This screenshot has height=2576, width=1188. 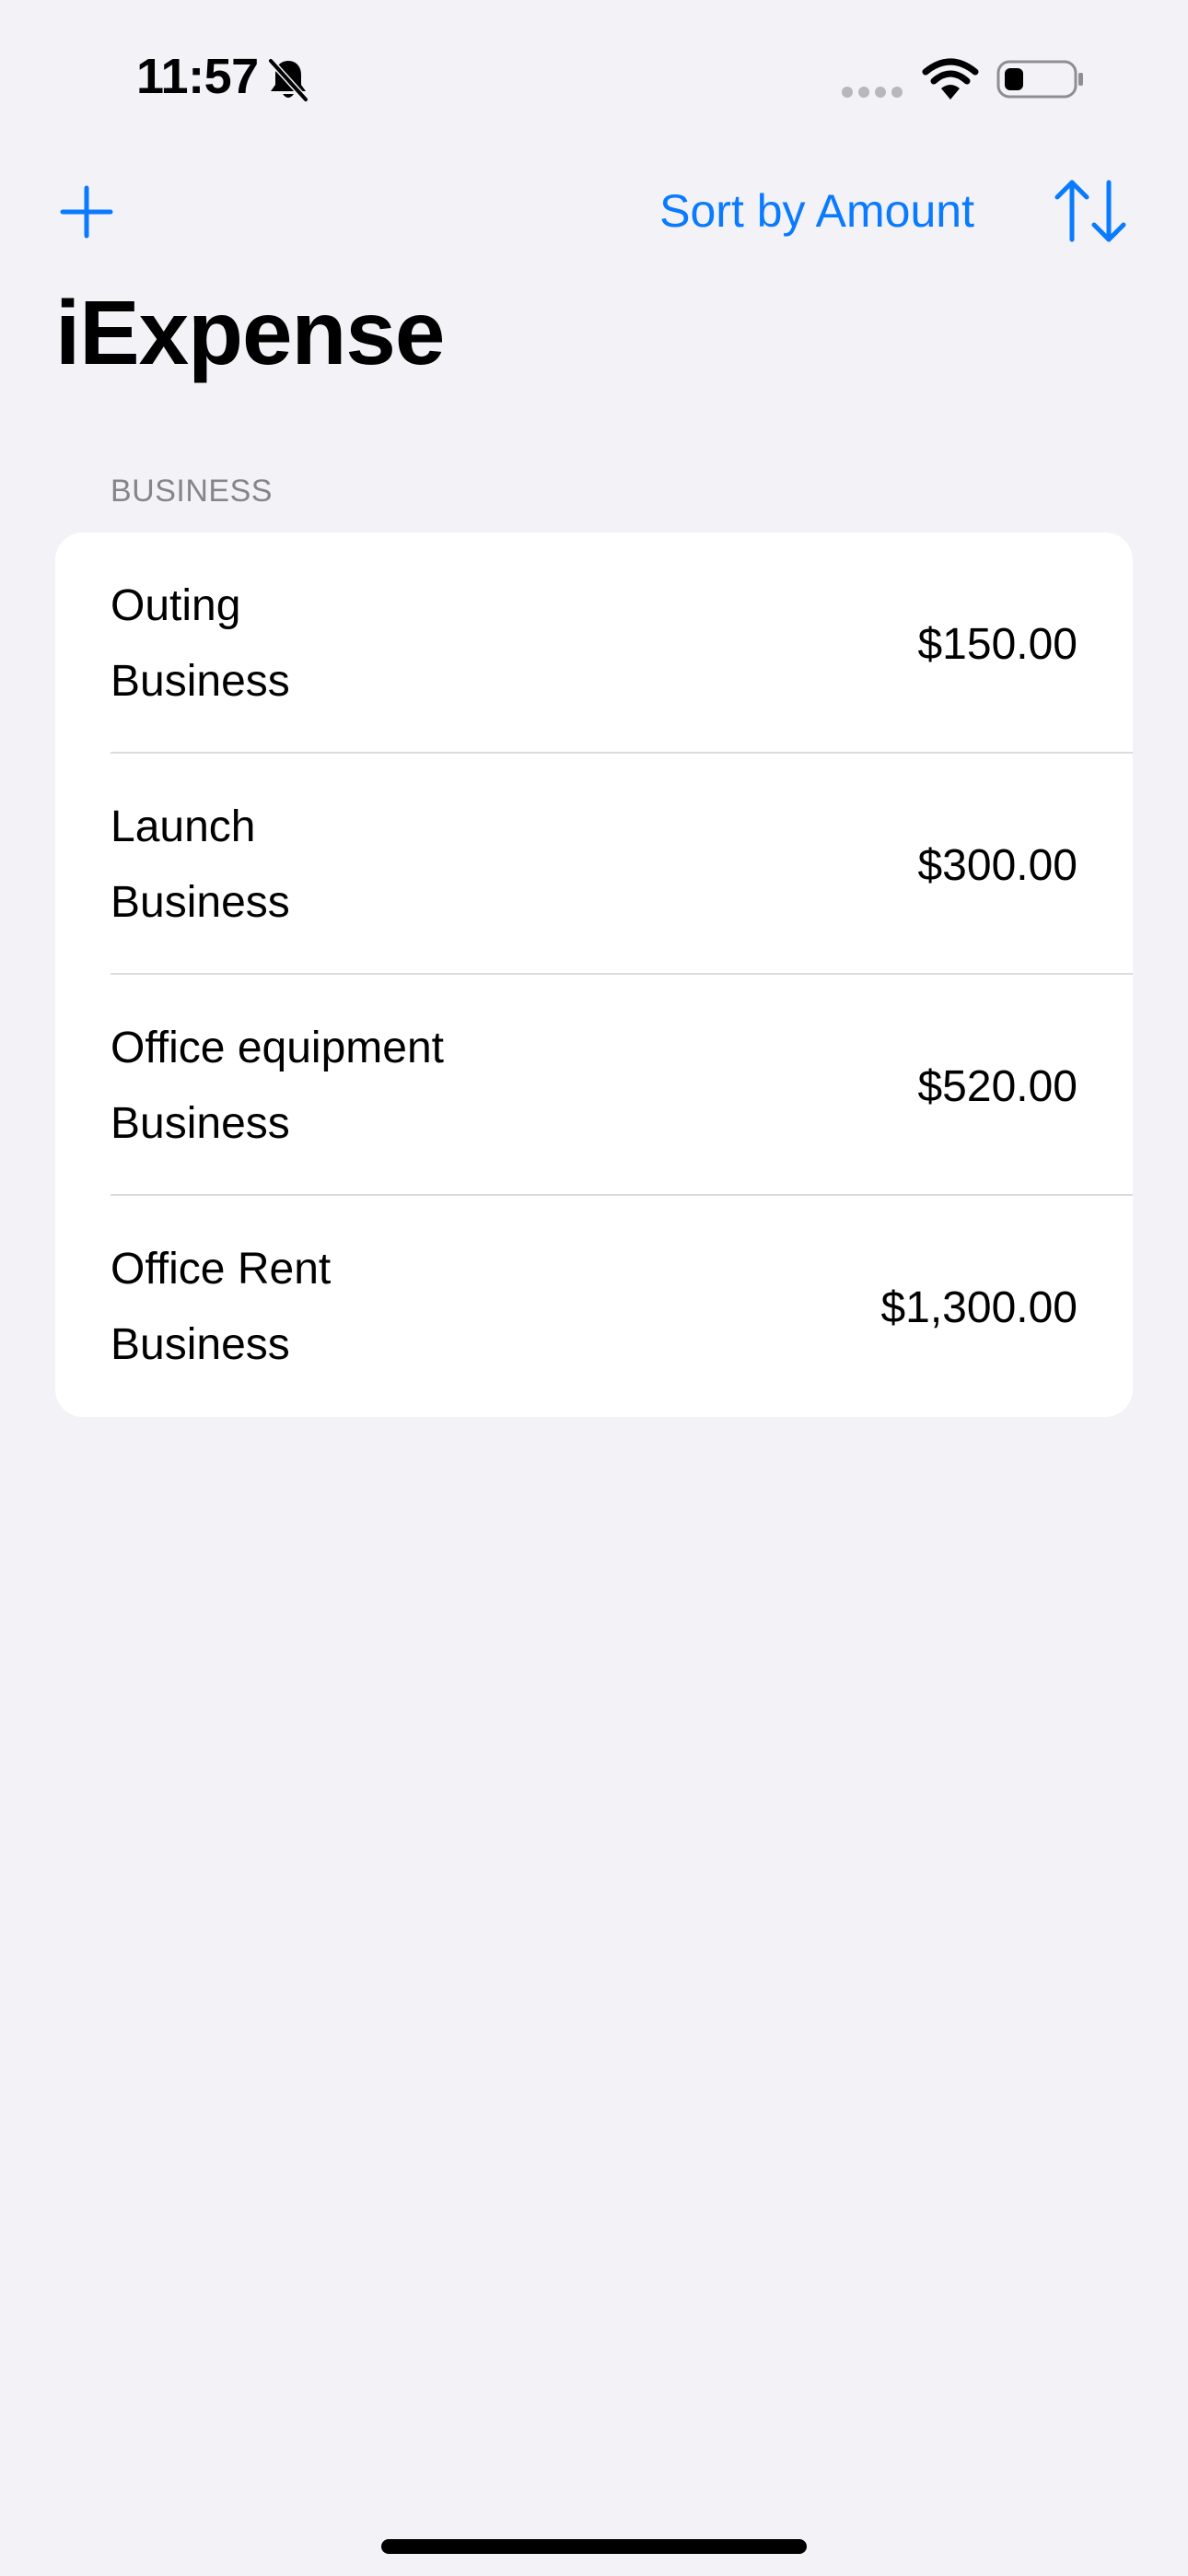 What do you see at coordinates (288, 80) in the screenshot?
I see `bell-slash-icon` at bounding box center [288, 80].